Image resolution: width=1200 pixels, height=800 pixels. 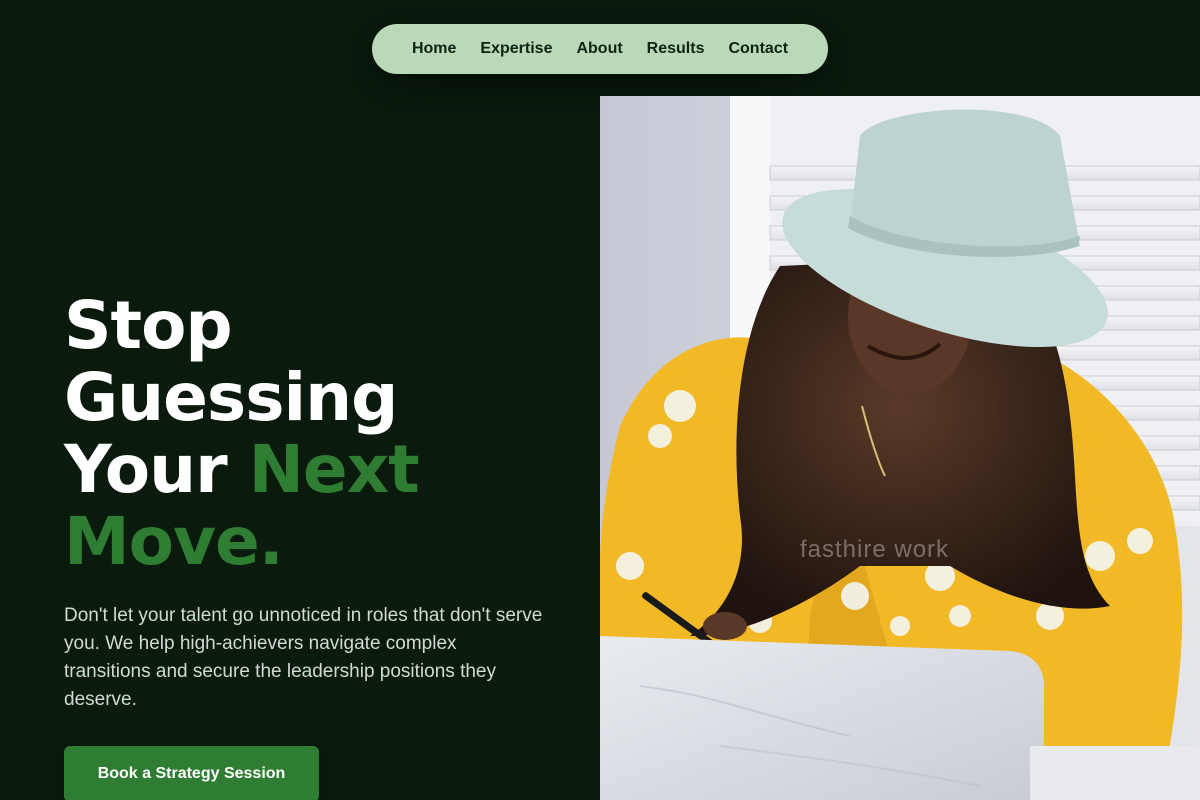 What do you see at coordinates (174, 541) in the screenshot?
I see `hero-title-line4: Move.` at bounding box center [174, 541].